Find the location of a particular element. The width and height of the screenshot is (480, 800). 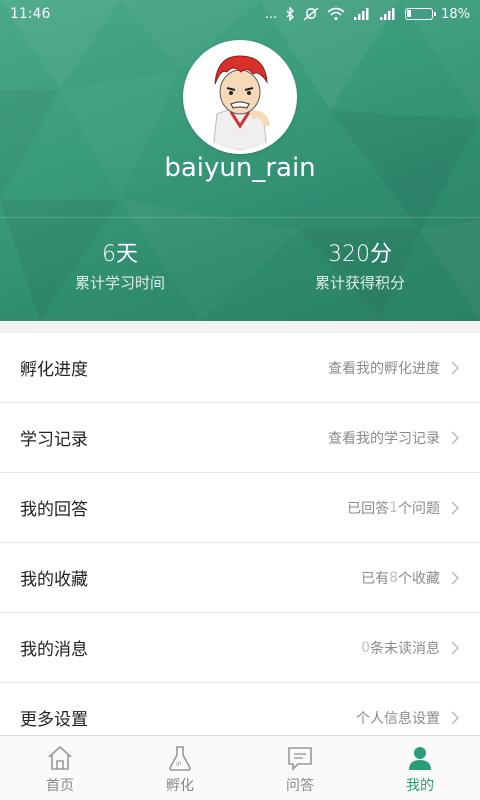

tab-label: 首页 is located at coordinates (60, 786).